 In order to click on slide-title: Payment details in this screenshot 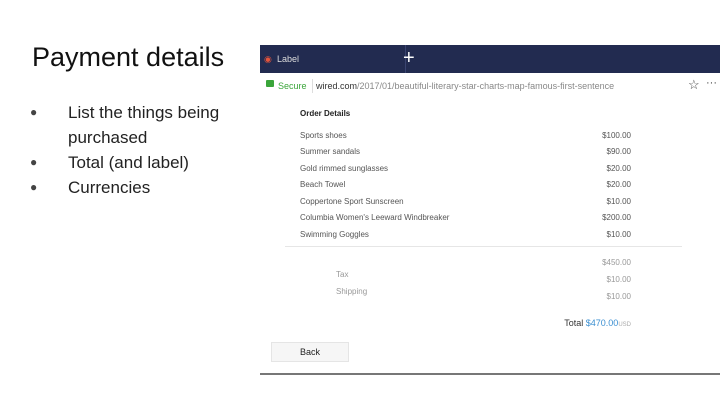, I will do `click(128, 57)`.